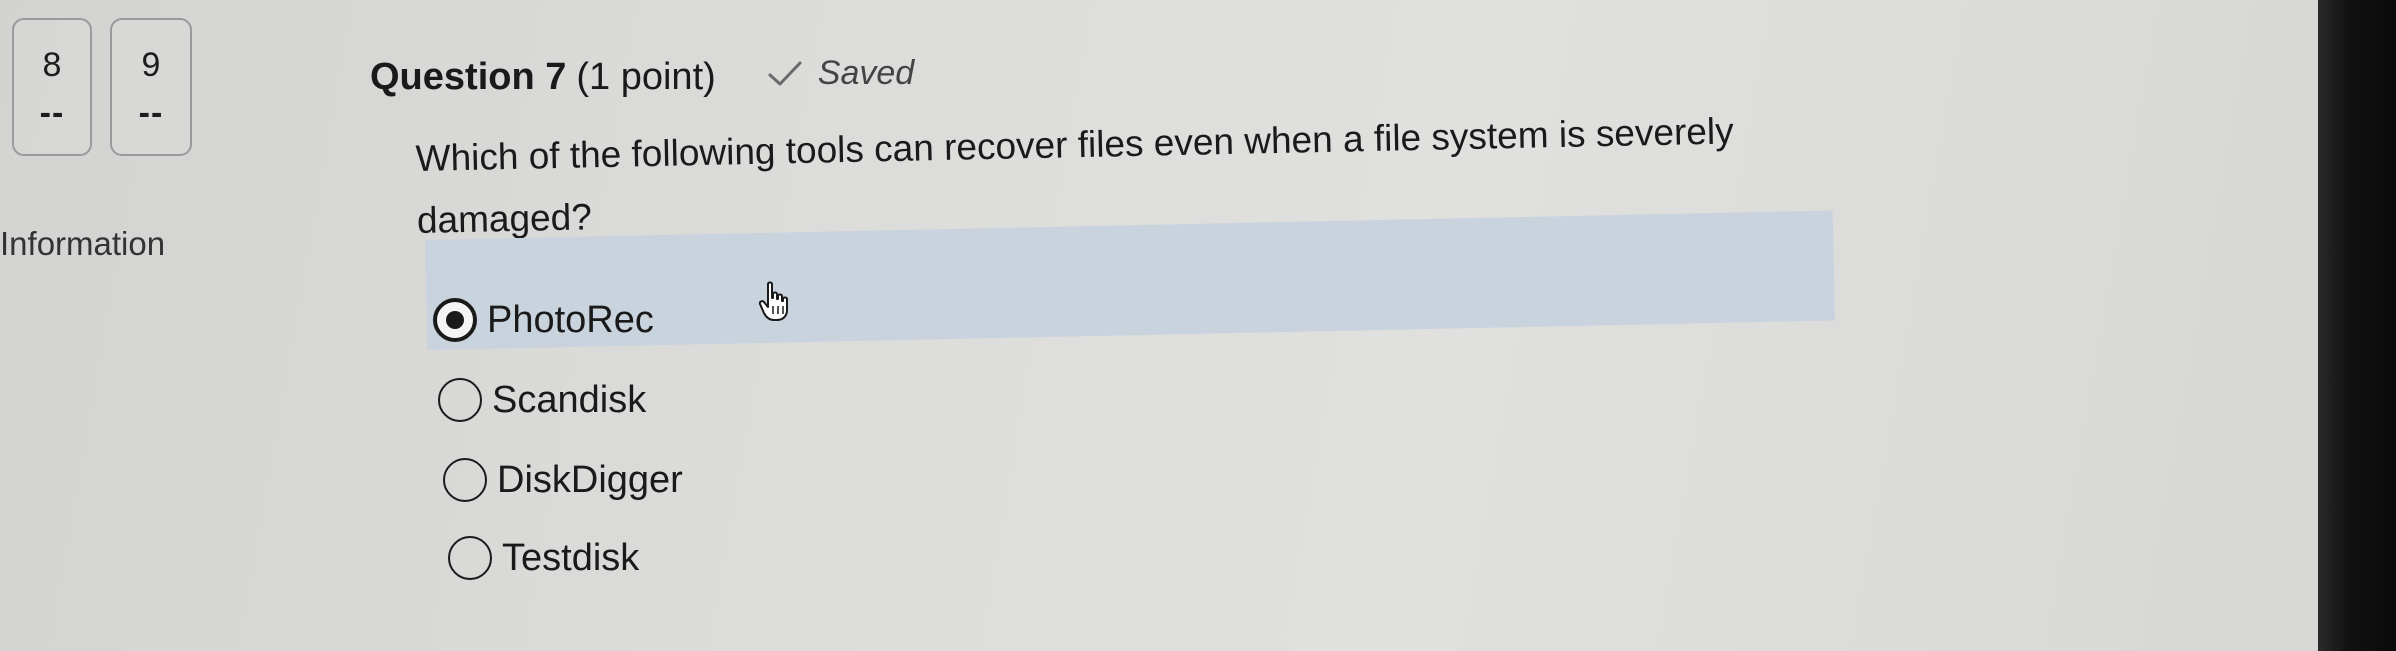 This screenshot has height=651, width=2396. Describe the element at coordinates (52, 65) in the screenshot. I see `question-number: 8` at that location.